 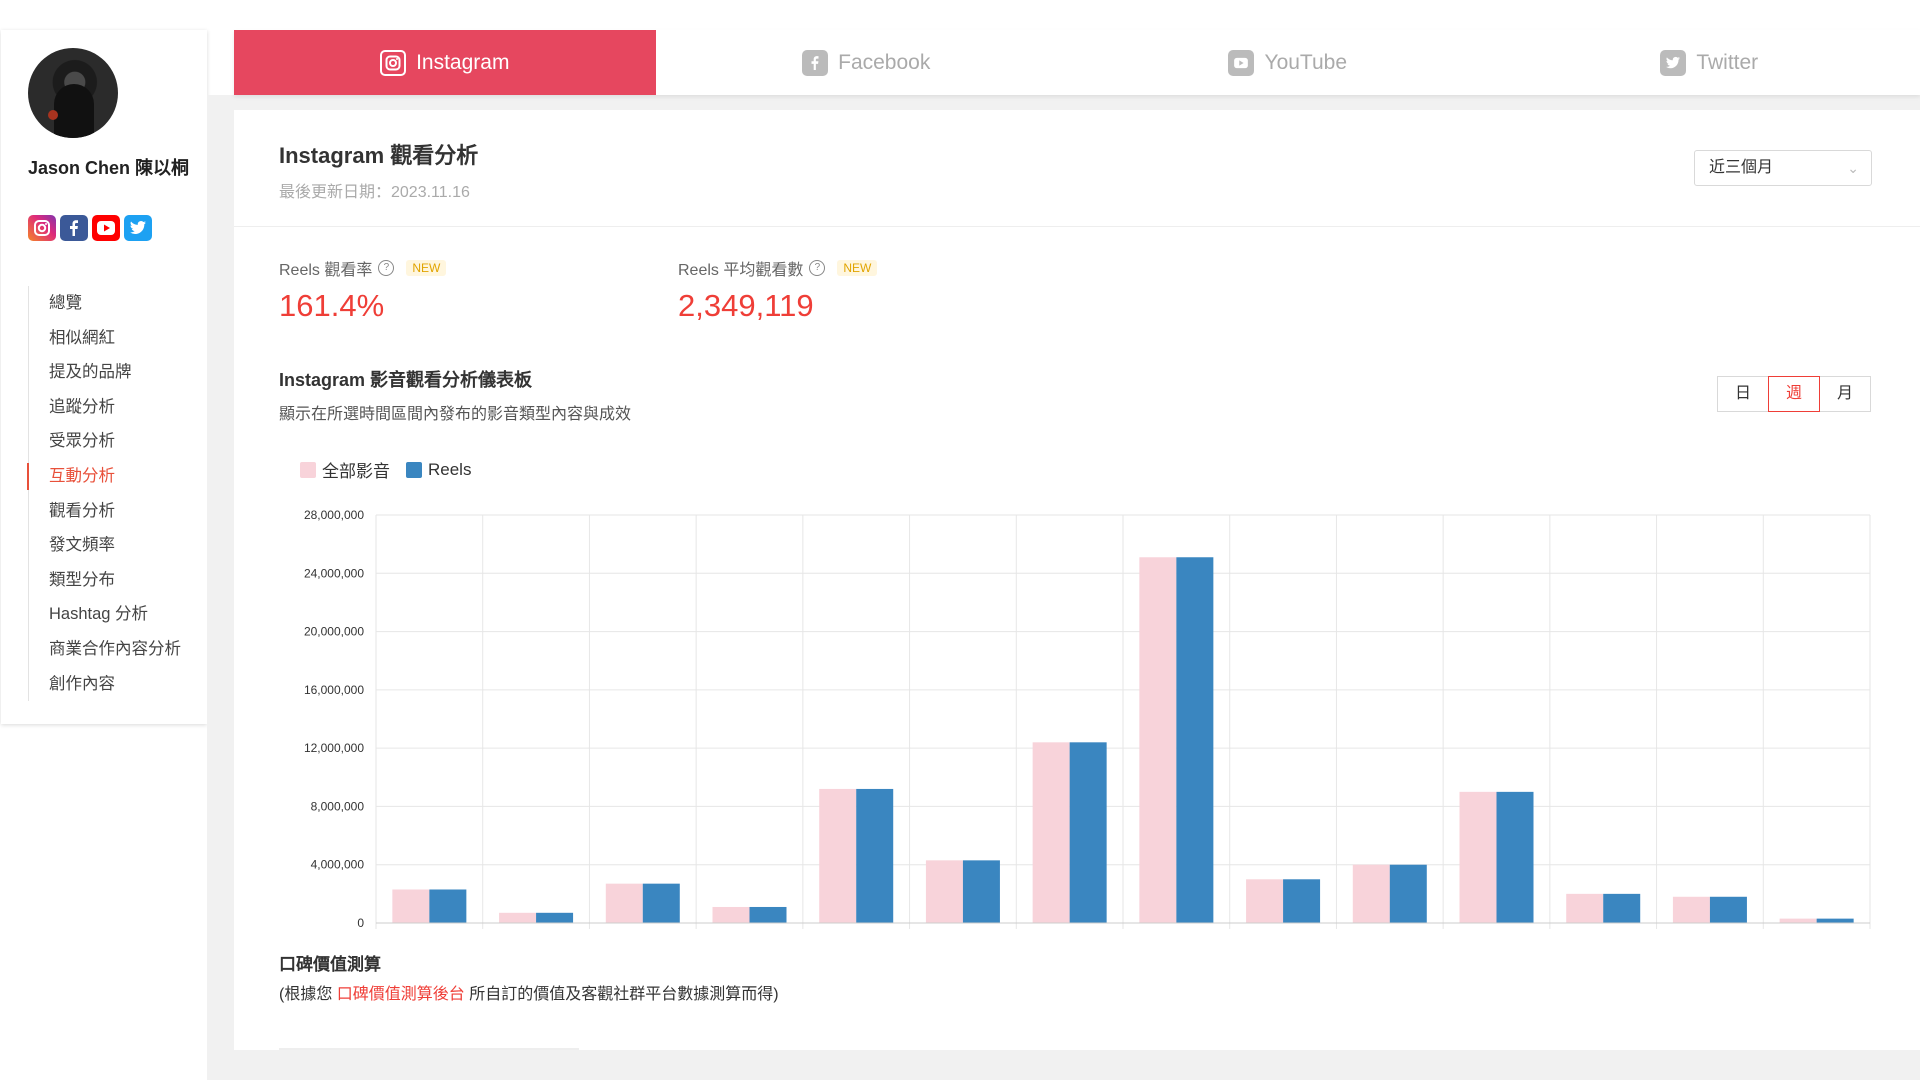 What do you see at coordinates (778, 290) in the screenshot?
I see `stat-reels-avg-views: Reels 平均觀看數 ? NEW 2,349,119` at bounding box center [778, 290].